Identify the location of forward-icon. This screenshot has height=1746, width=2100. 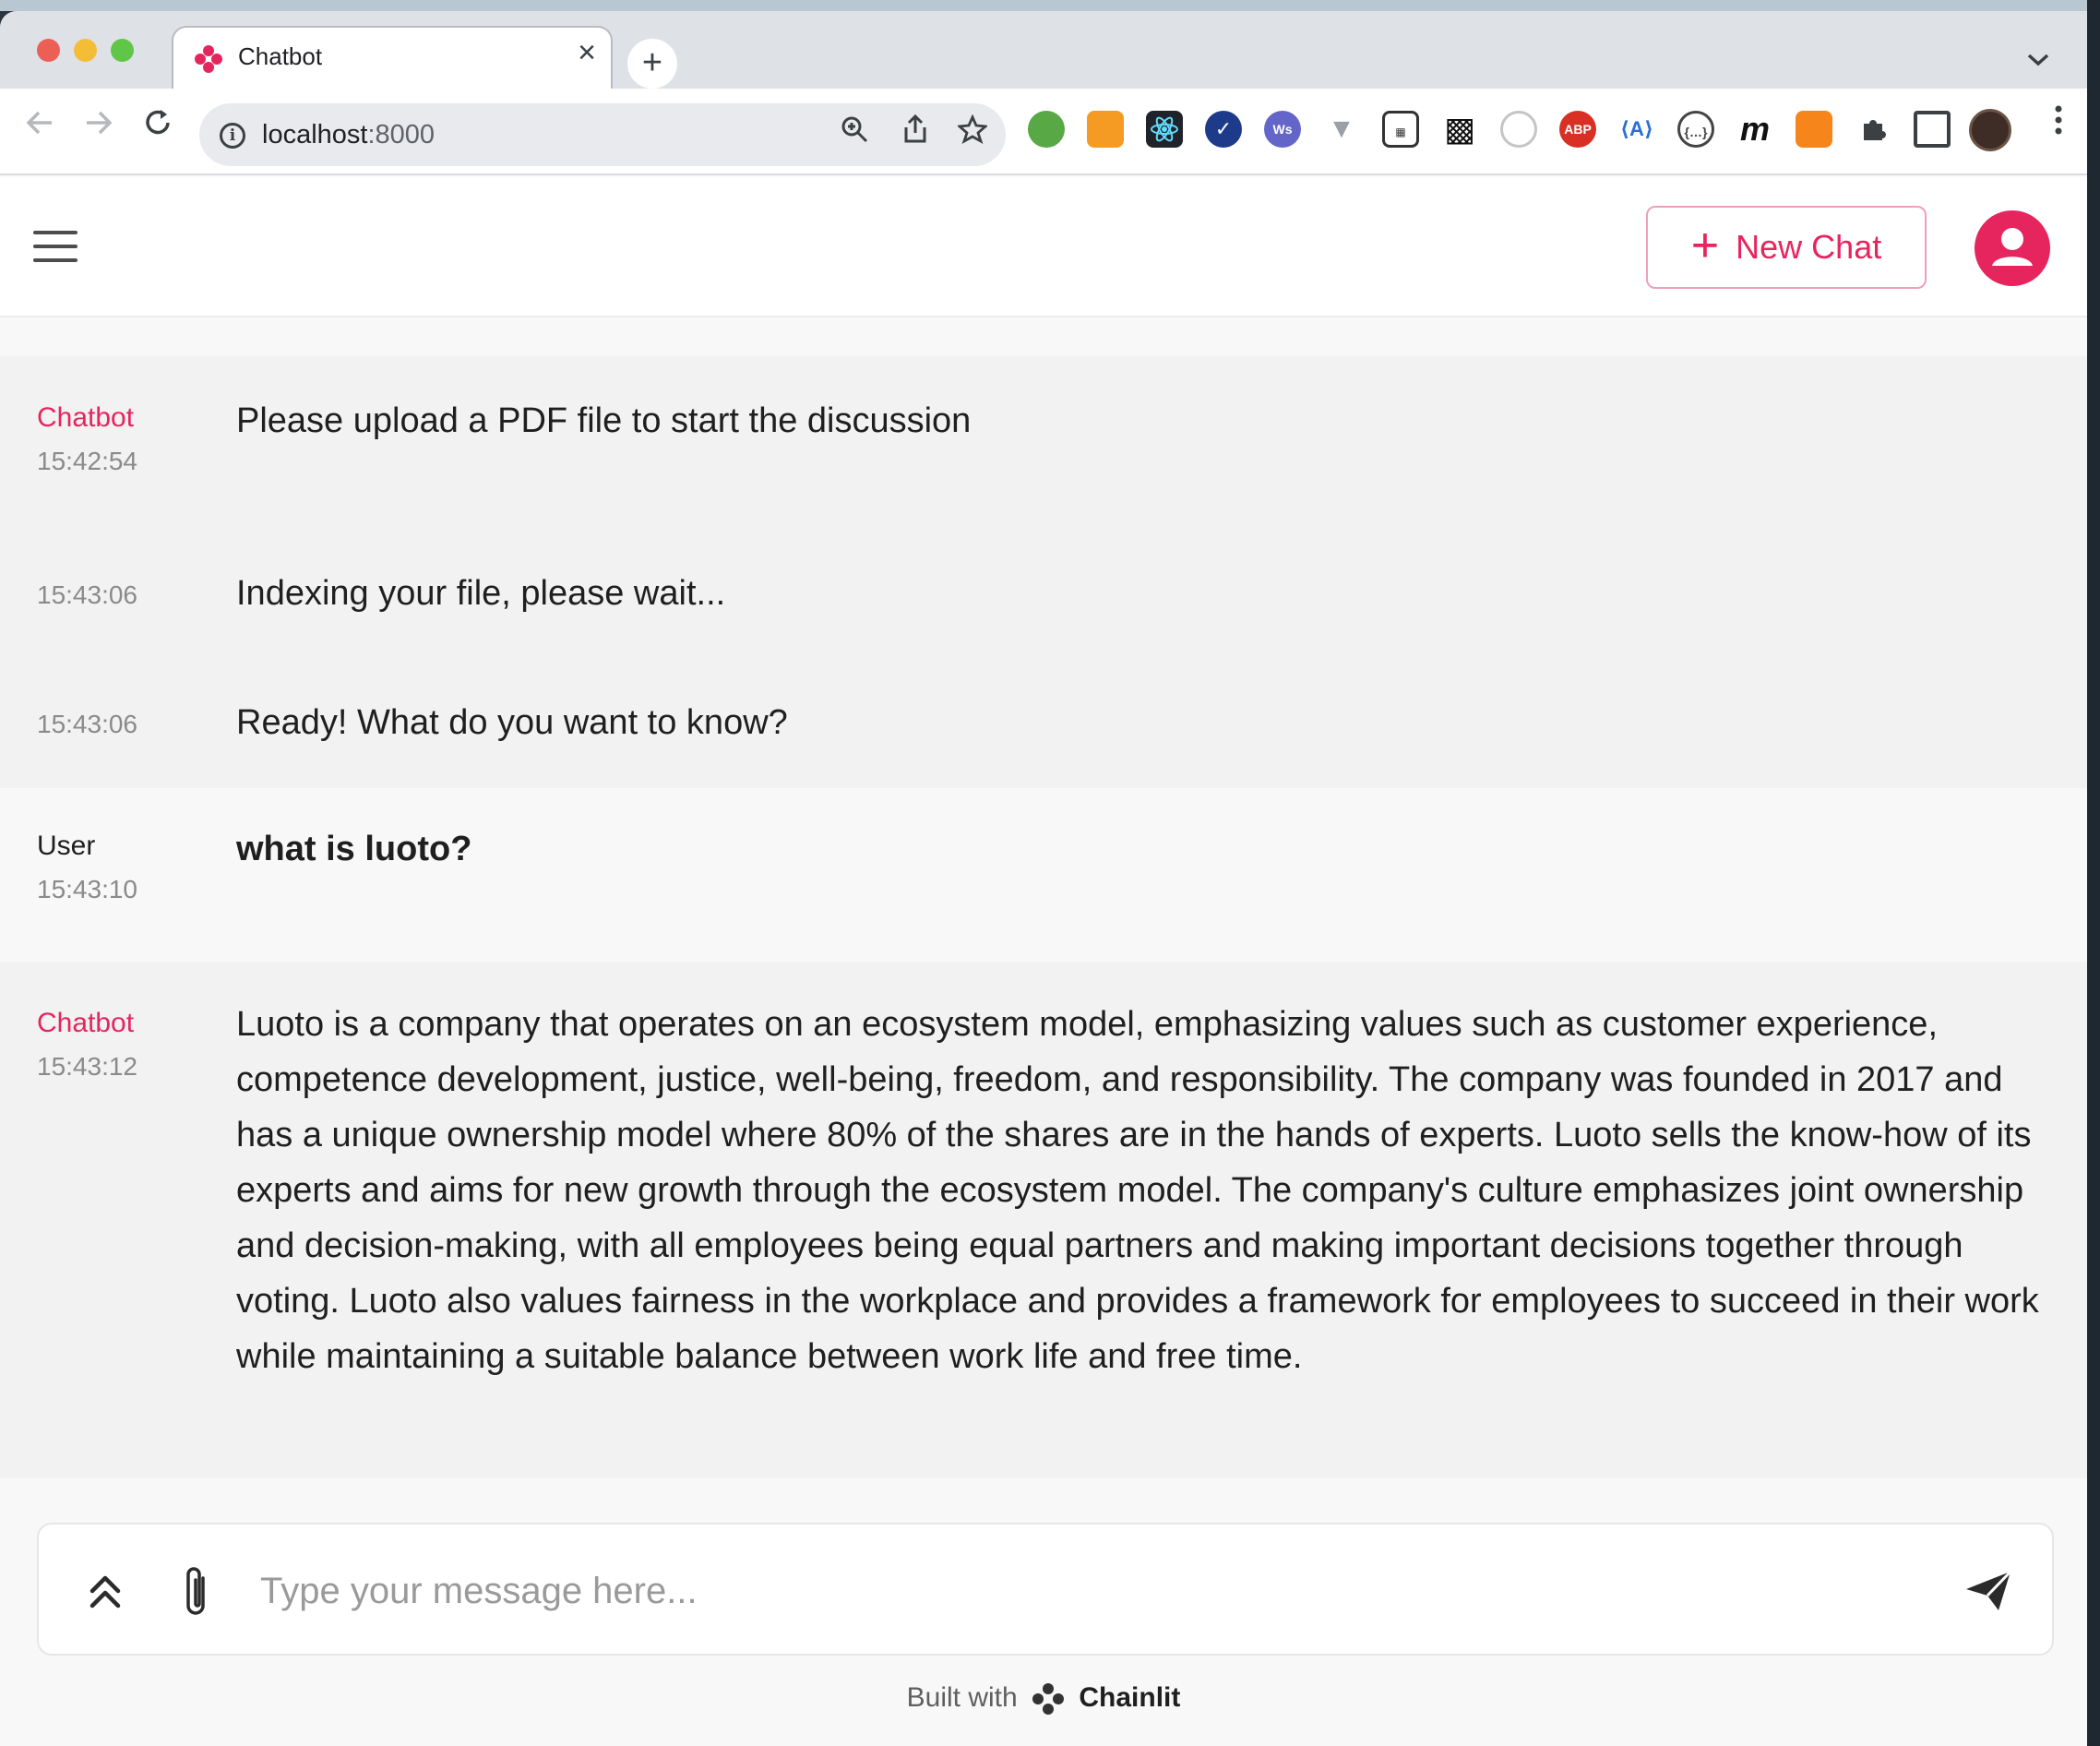
(98, 126).